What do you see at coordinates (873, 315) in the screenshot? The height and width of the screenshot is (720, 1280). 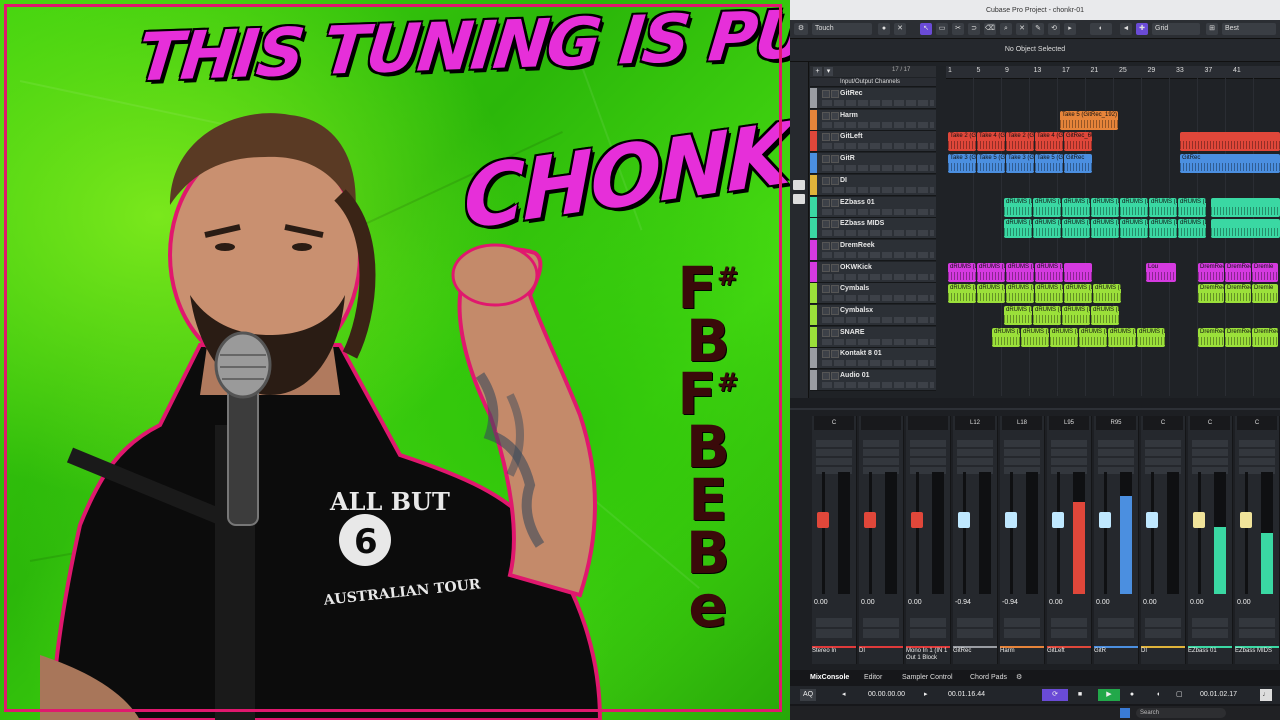 I see `track-cymbalsx: Cymbalsx` at bounding box center [873, 315].